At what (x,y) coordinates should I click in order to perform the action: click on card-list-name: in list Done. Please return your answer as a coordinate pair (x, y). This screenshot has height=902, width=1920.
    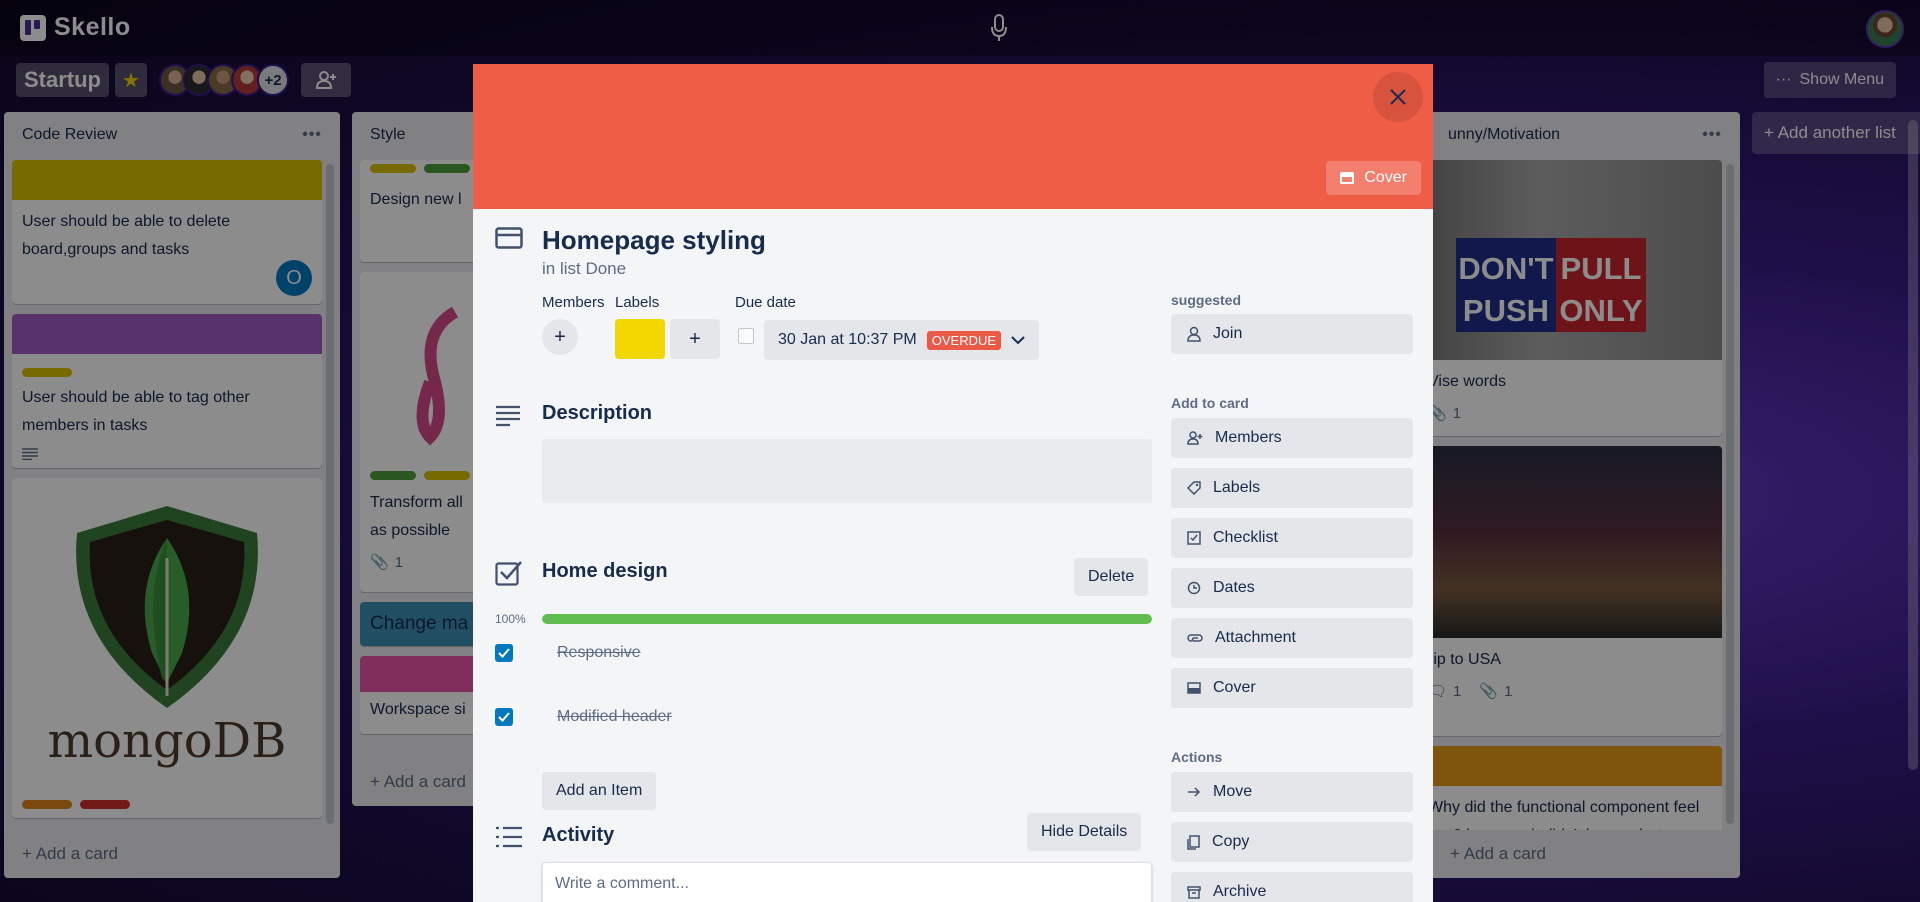
    Looking at the image, I should click on (584, 268).